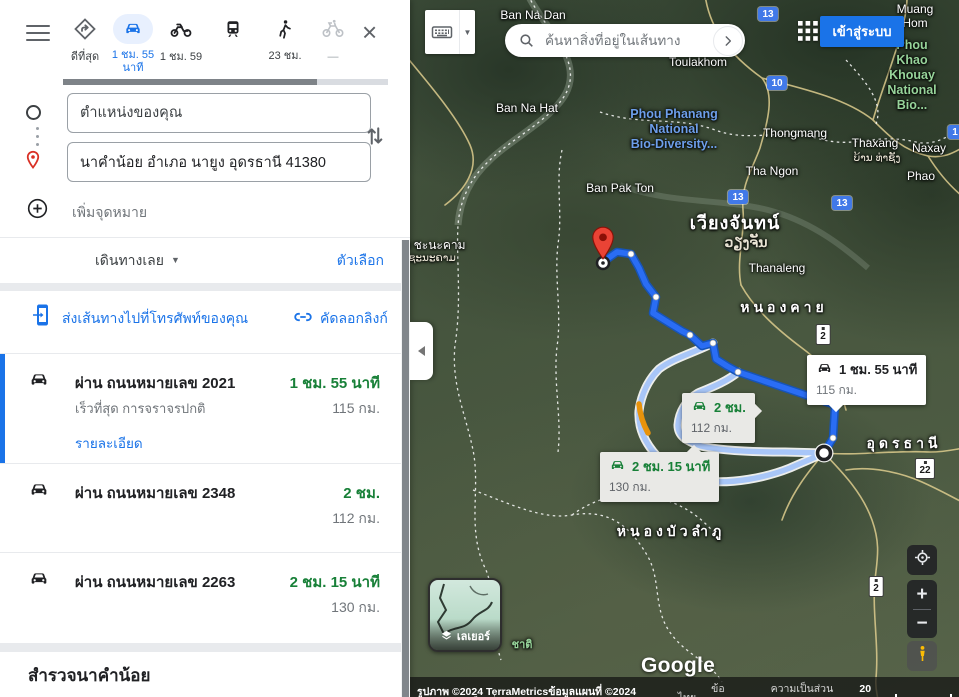  I want to click on callout-duration: 1 ชม. 55 นาที, so click(878, 369).